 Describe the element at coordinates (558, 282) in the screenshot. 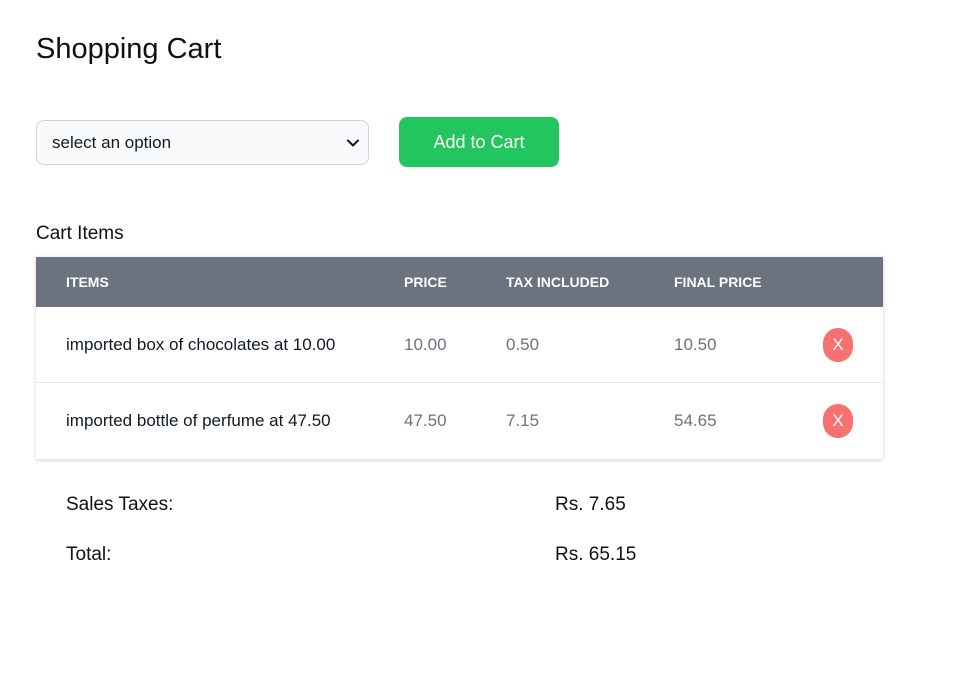

I see `column-header-tax: TAX INCLUDED` at that location.